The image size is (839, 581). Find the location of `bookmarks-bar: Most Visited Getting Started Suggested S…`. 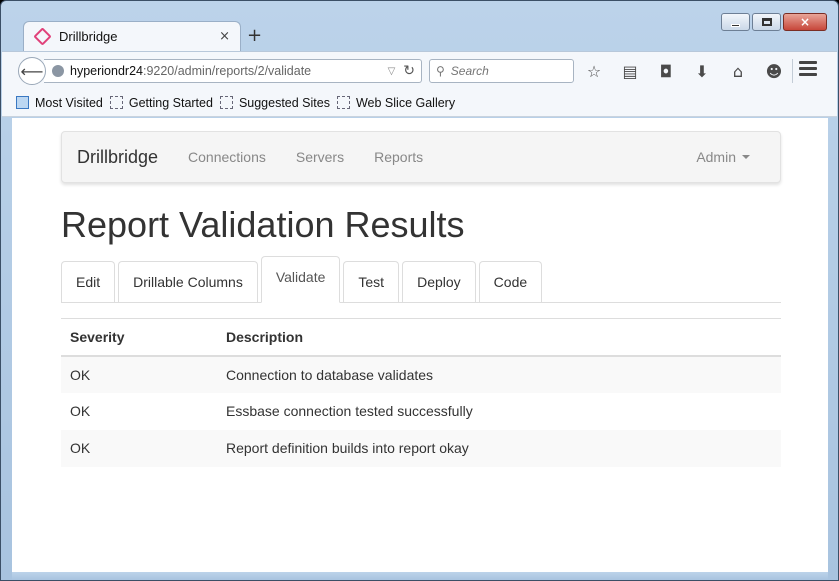

bookmarks-bar: Most Visited Getting Started Suggested S… is located at coordinates (419, 103).